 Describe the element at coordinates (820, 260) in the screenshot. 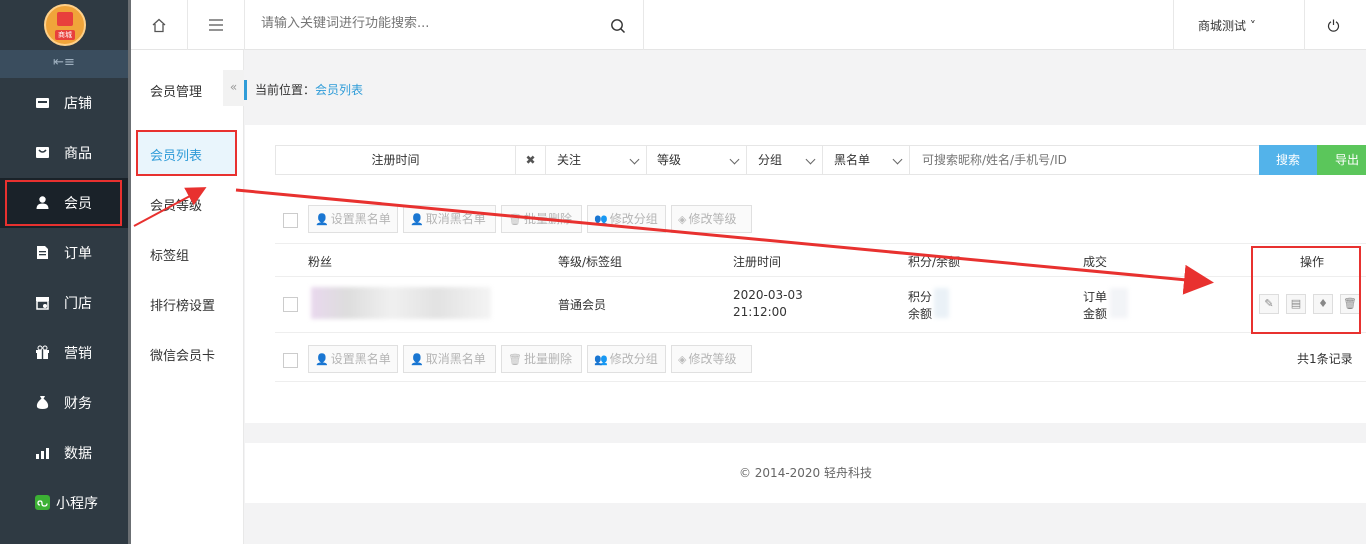

I see `table-header: 粉丝 等级/标签组 注册时间 积分/余额 成交 操作` at that location.